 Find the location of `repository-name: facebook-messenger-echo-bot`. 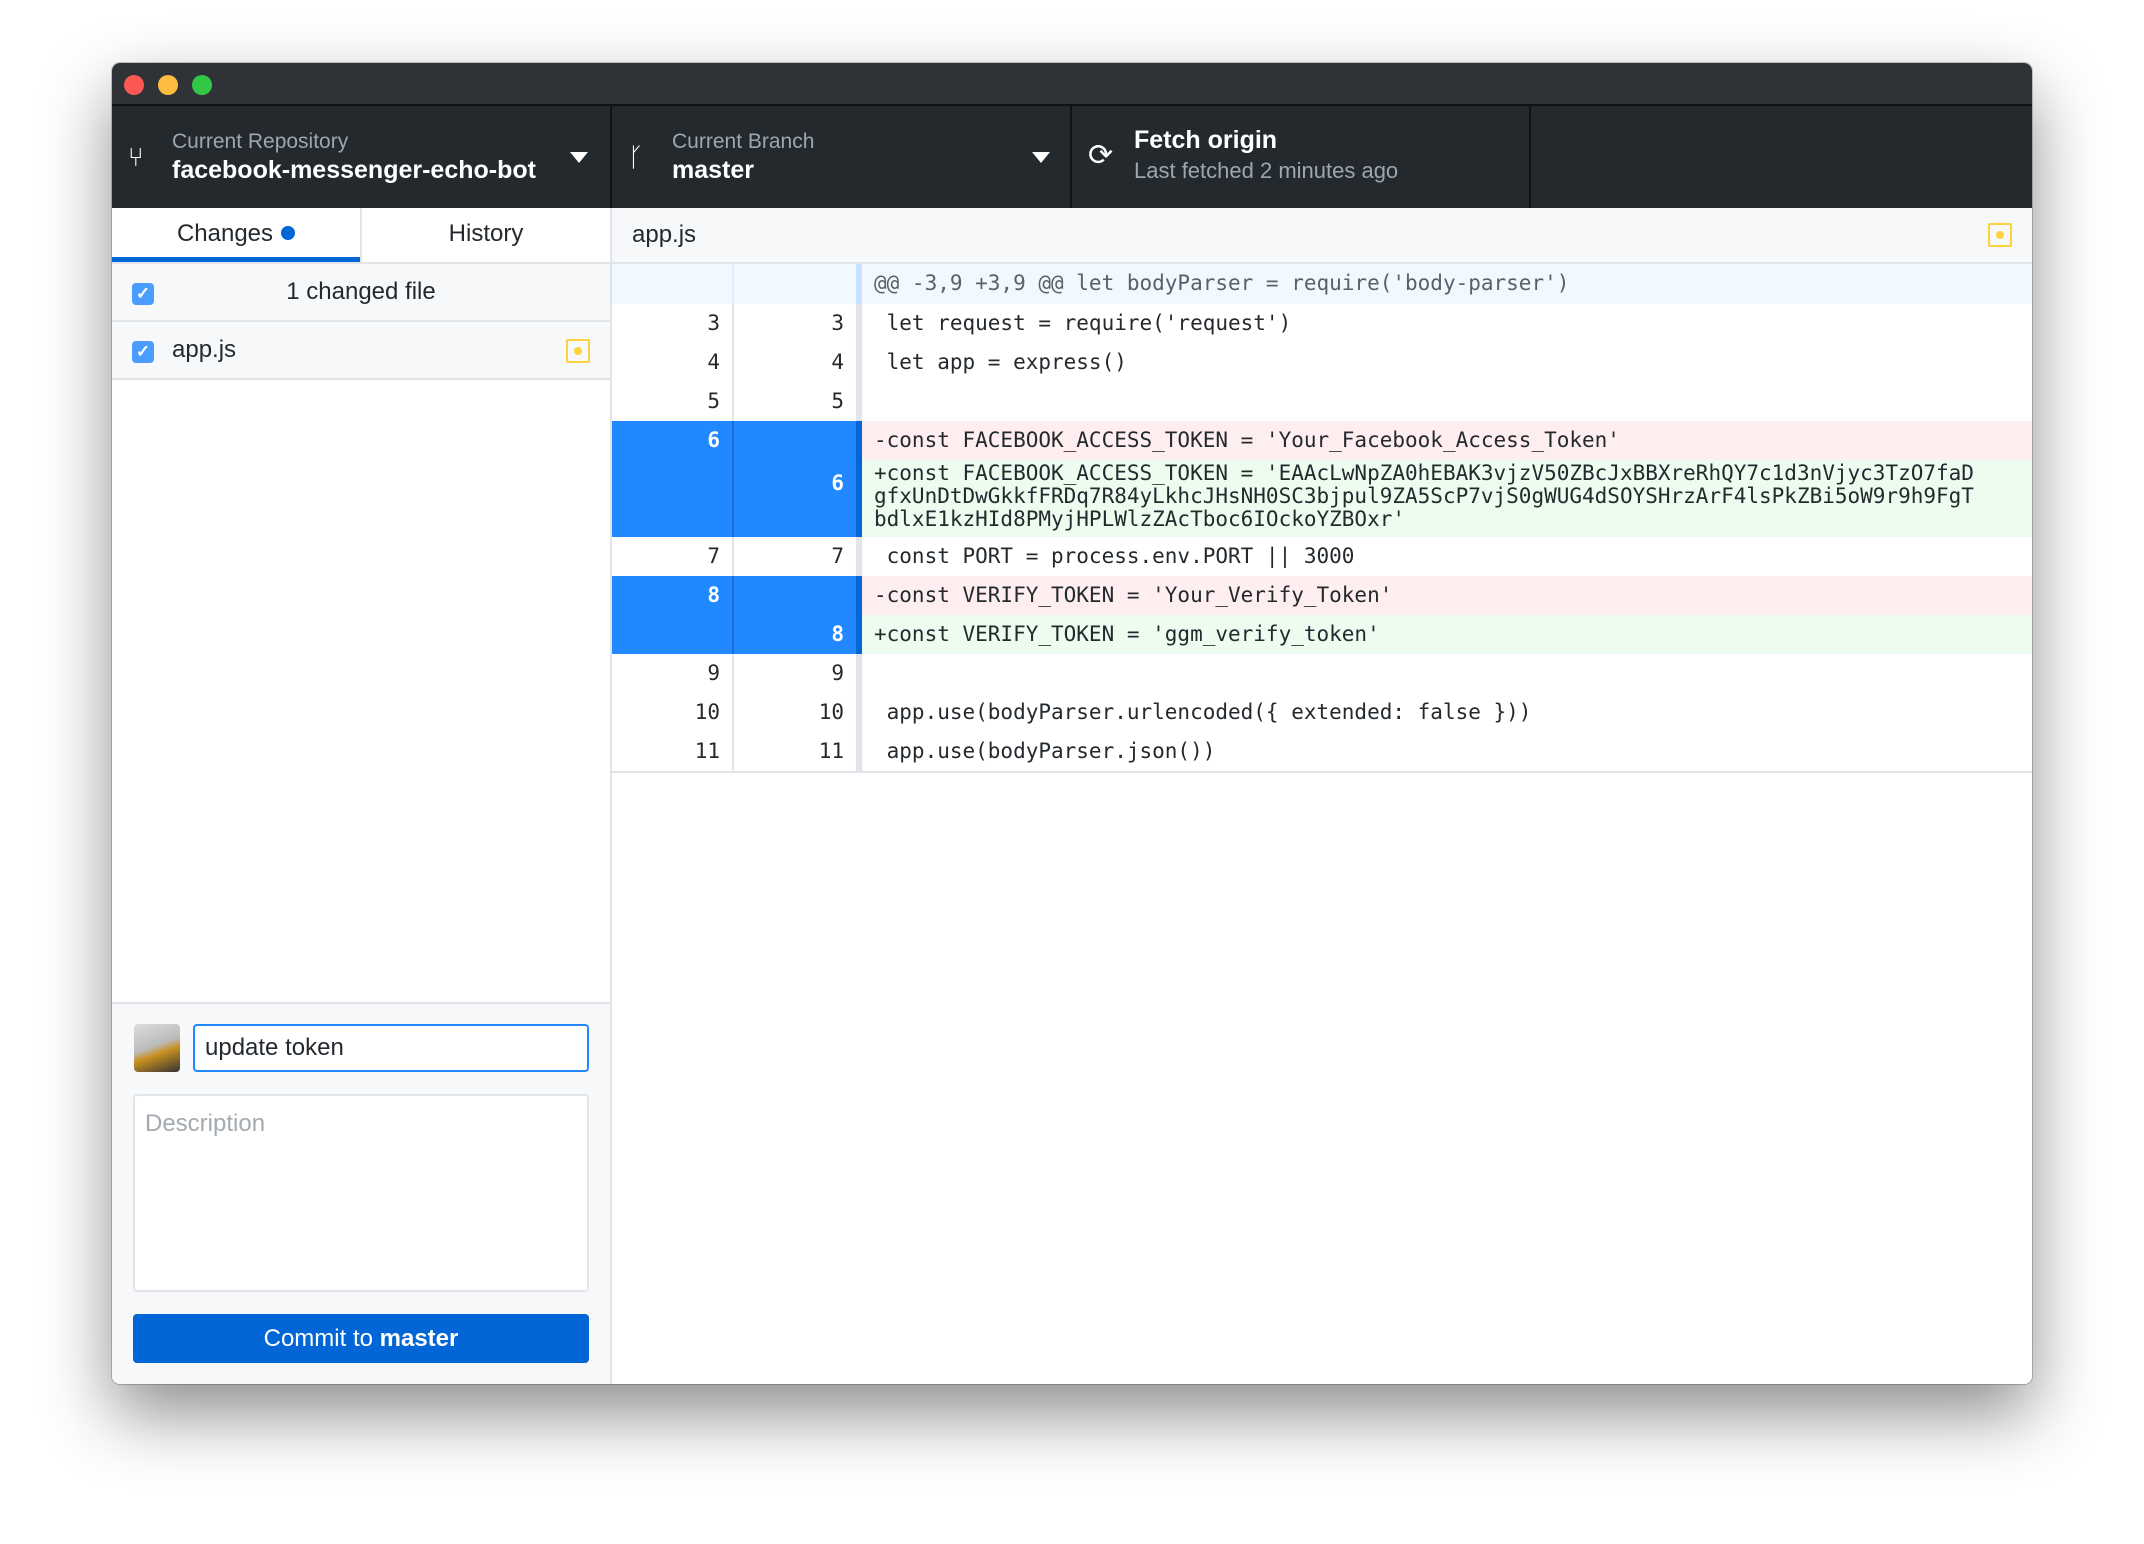

repository-name: facebook-messenger-echo-bot is located at coordinates (354, 170).